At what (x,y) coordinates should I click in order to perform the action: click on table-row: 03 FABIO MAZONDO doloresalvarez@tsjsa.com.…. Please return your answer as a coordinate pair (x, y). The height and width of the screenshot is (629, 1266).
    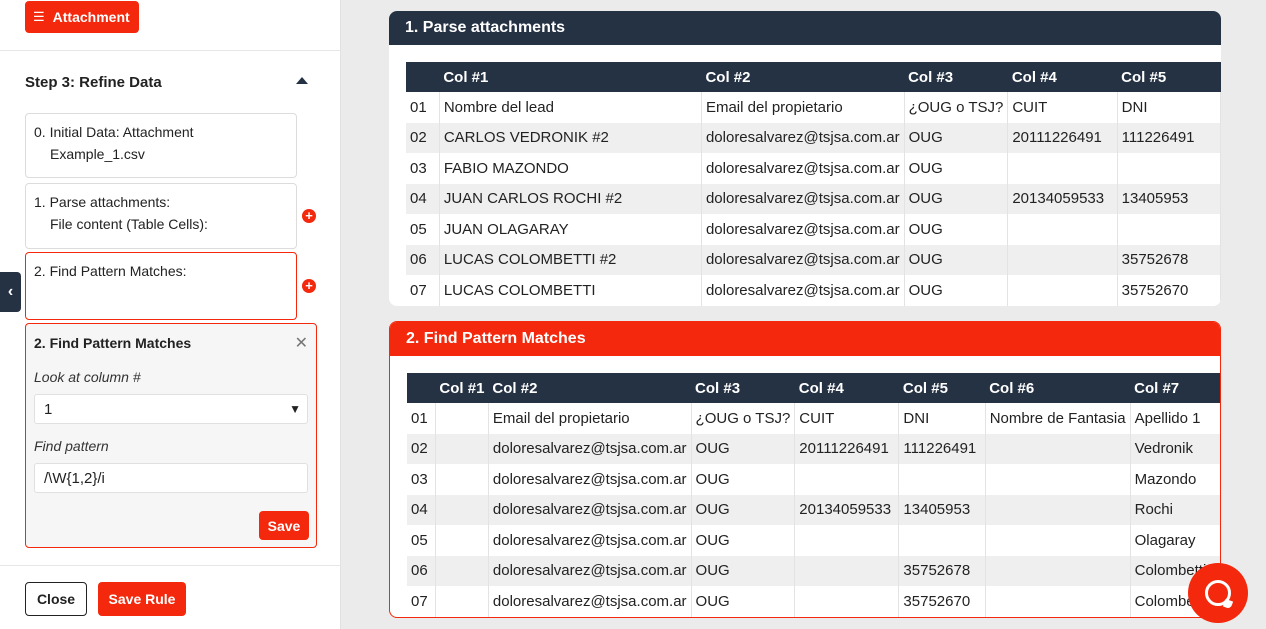
    Looking at the image, I should click on (813, 168).